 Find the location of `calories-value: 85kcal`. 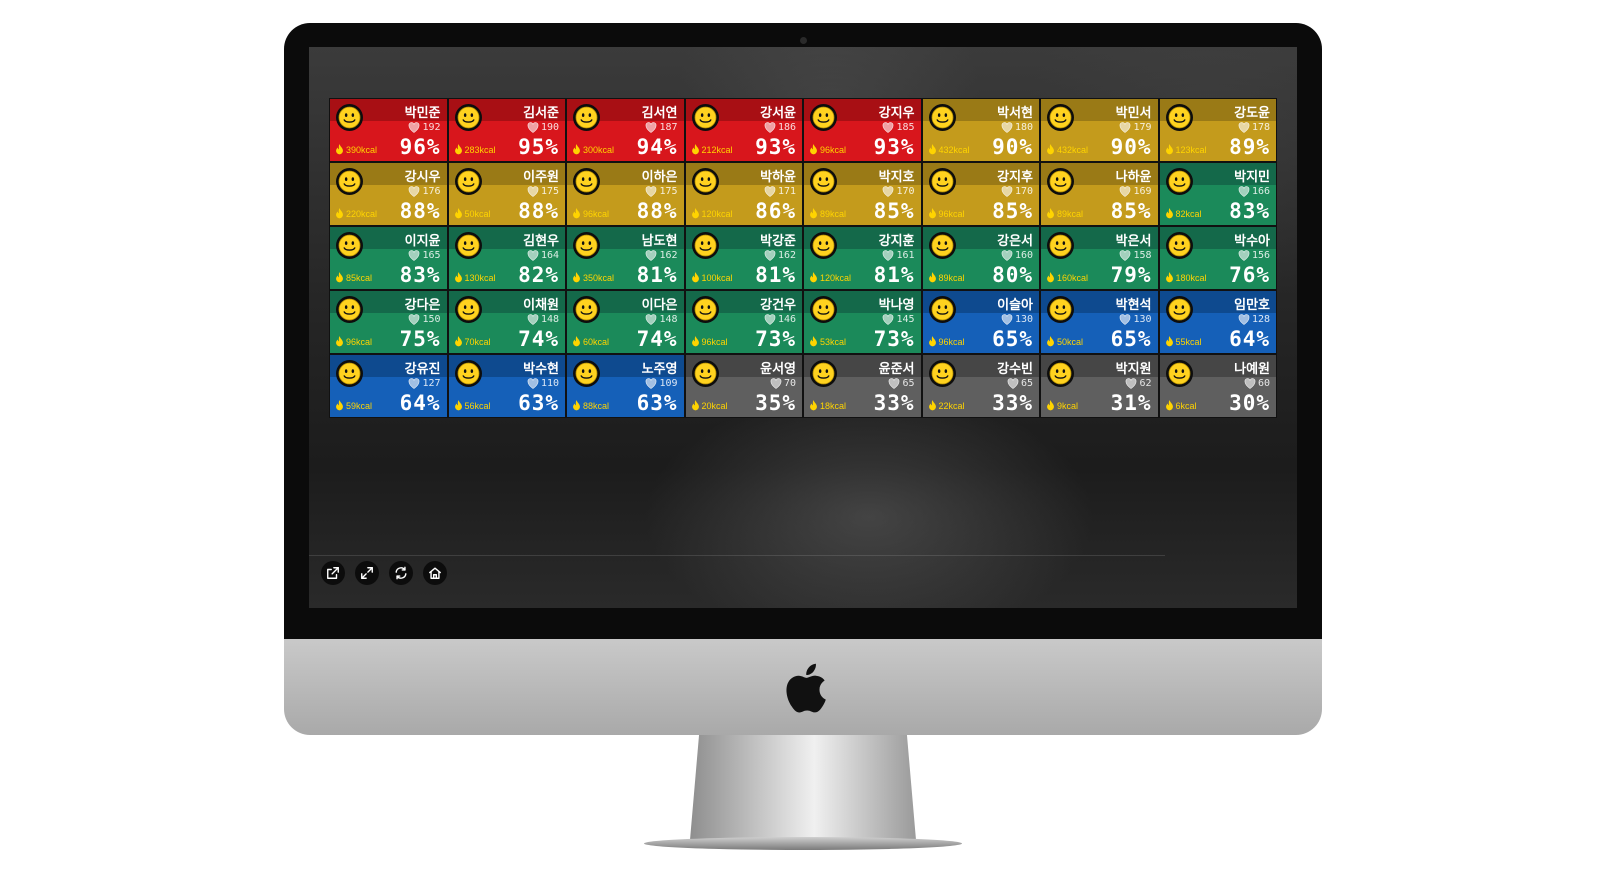

calories-value: 85kcal is located at coordinates (359, 277).